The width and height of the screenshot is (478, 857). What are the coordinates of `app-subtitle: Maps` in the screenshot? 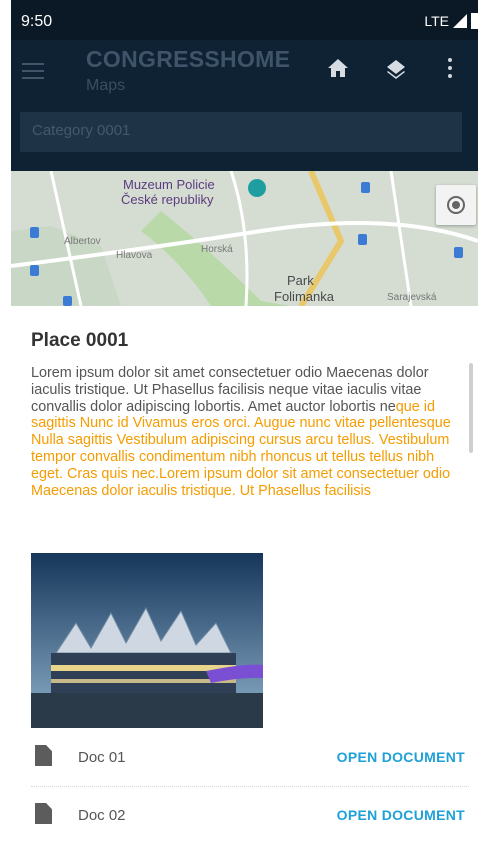 It's located at (106, 85).